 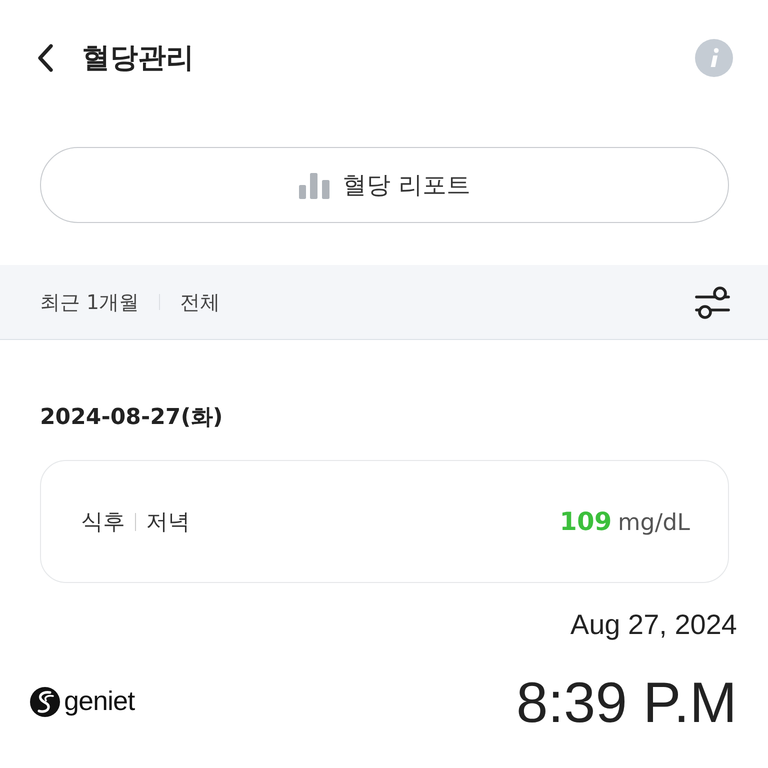 What do you see at coordinates (90, 302) in the screenshot?
I see `filter-option: 최근 1개월` at bounding box center [90, 302].